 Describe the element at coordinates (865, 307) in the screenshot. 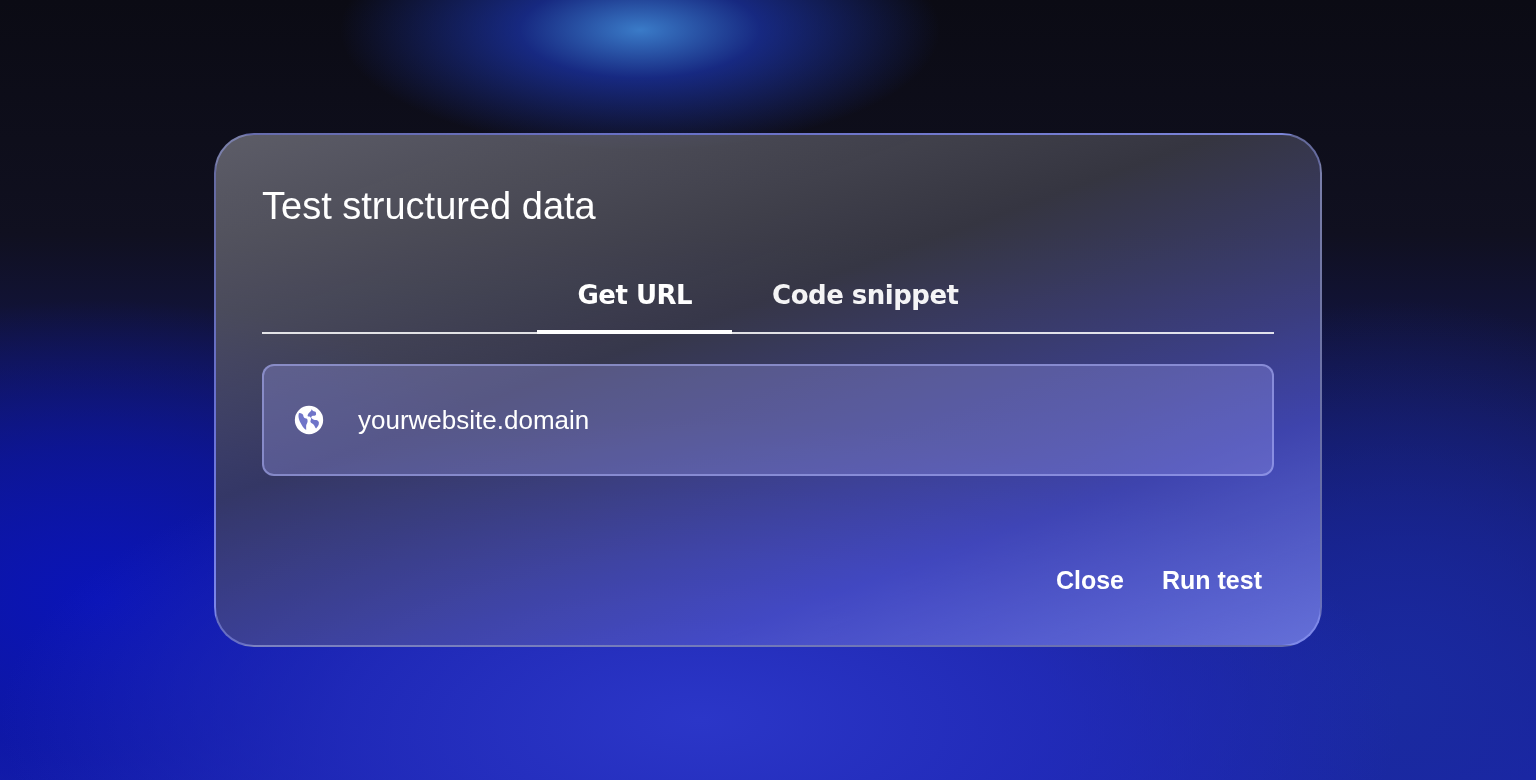

I see `tab: Code snippet` at that location.